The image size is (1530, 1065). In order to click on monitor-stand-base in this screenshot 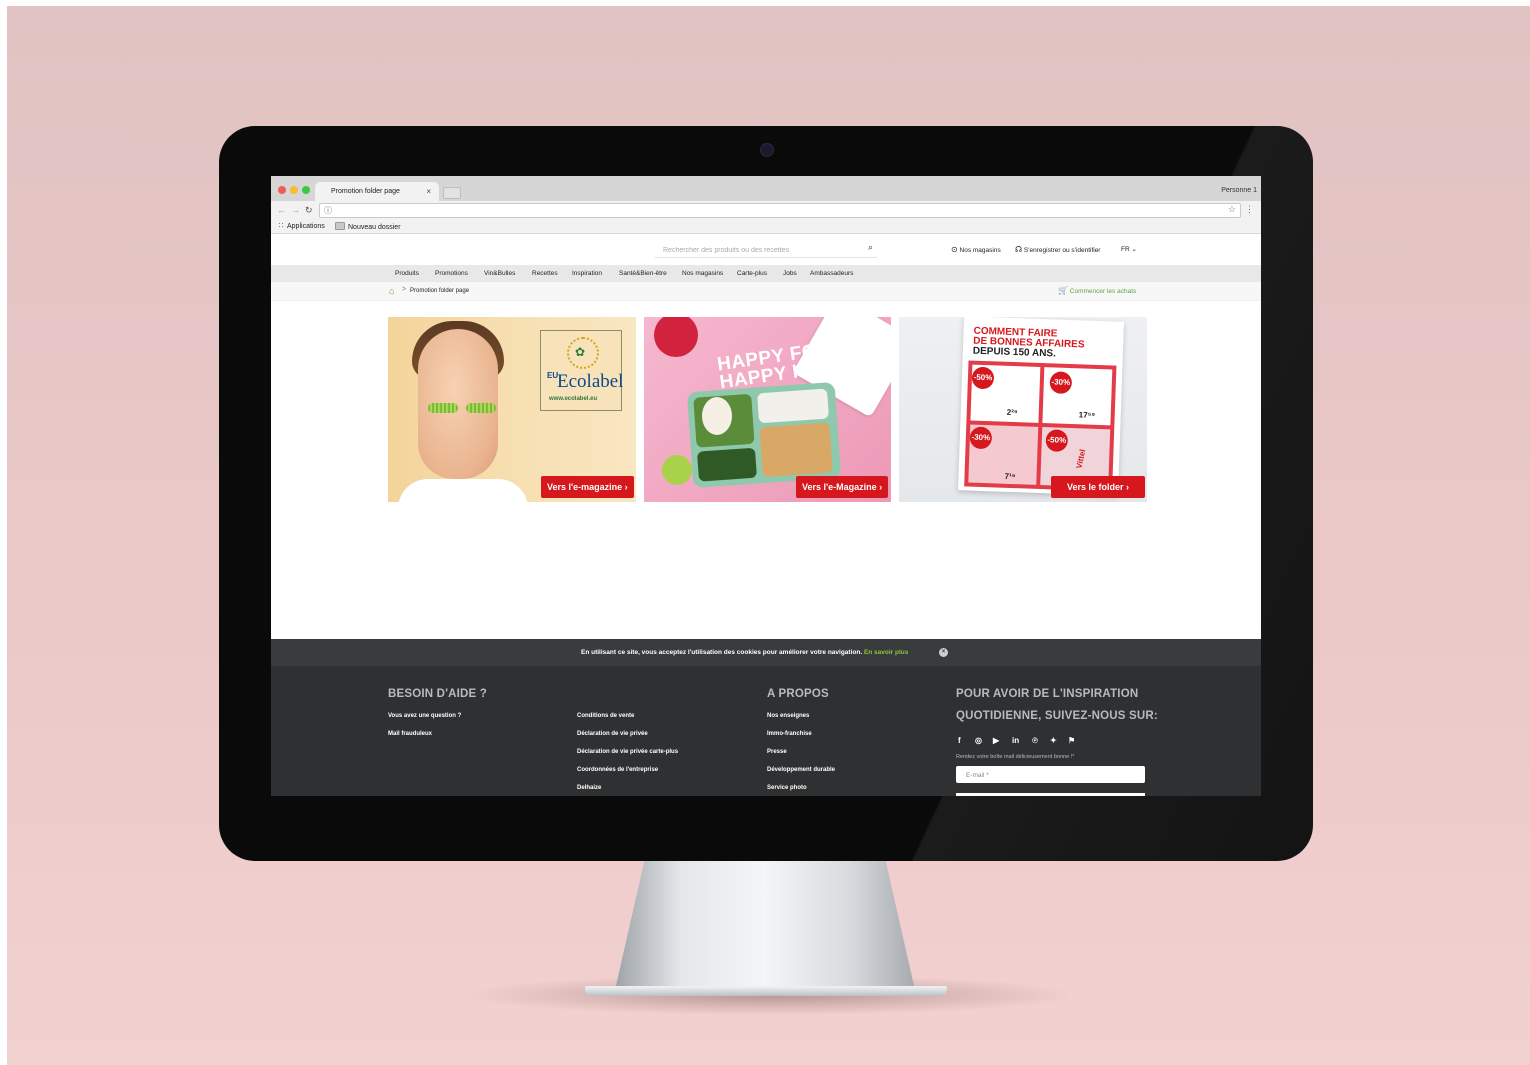, I will do `click(766, 991)`.